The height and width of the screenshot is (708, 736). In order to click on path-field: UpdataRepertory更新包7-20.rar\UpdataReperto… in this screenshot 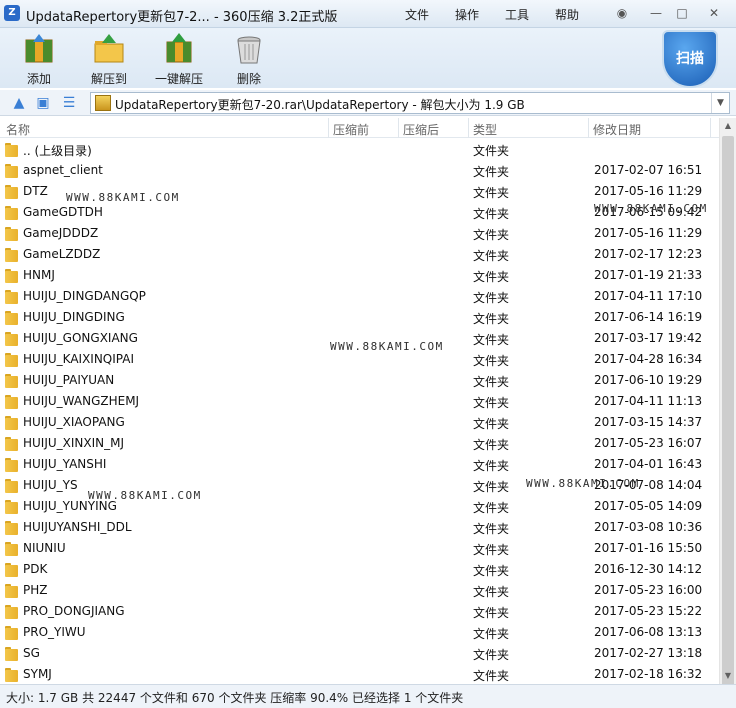, I will do `click(410, 103)`.